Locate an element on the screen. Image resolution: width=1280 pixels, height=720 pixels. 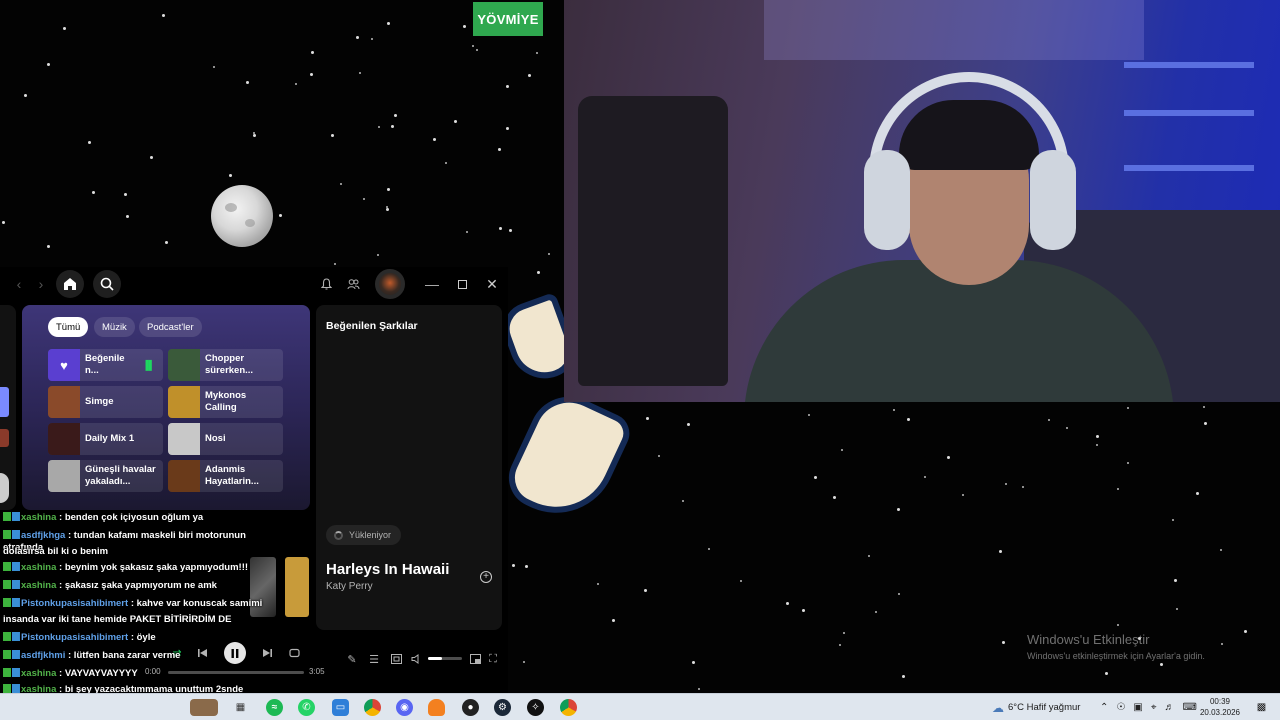
taskbar-media-thumbnail is located at coordinates (204, 707).